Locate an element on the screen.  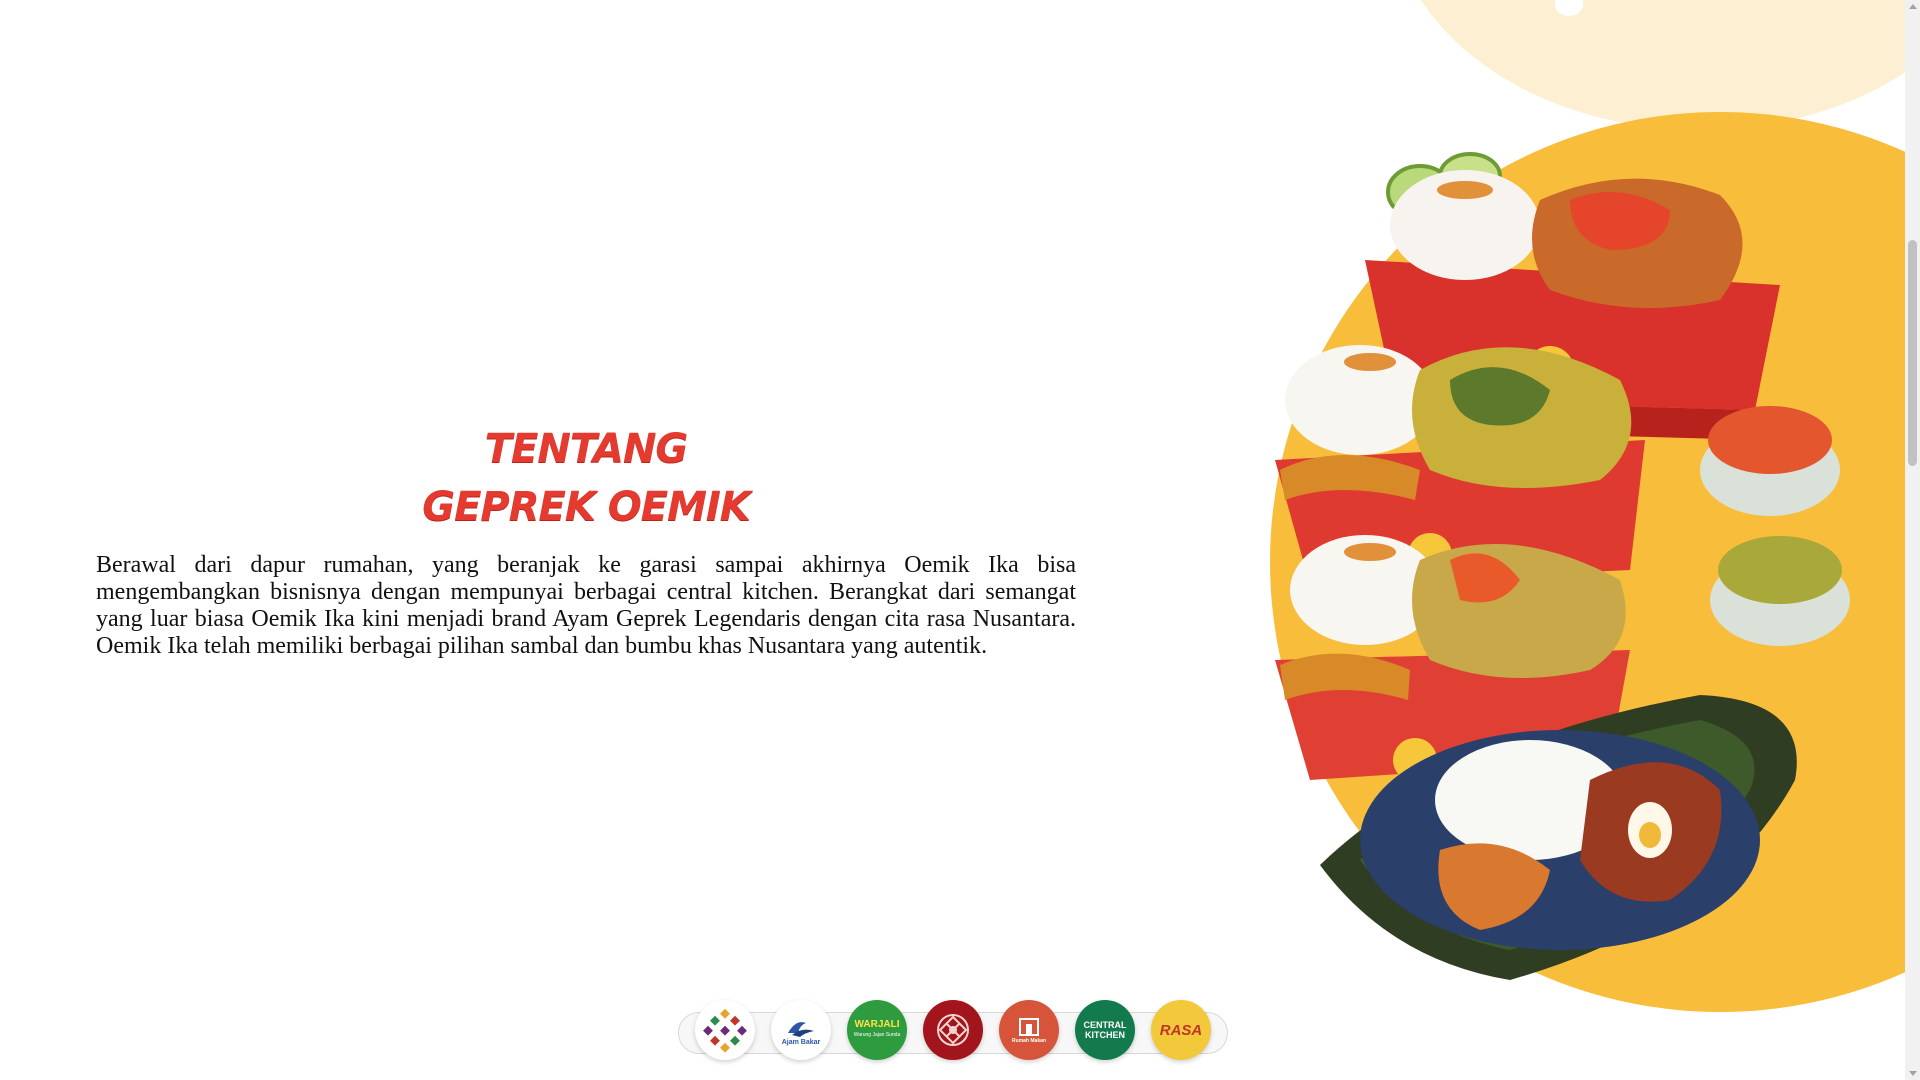
rasa-logo: RASA is located at coordinates (1181, 1030).